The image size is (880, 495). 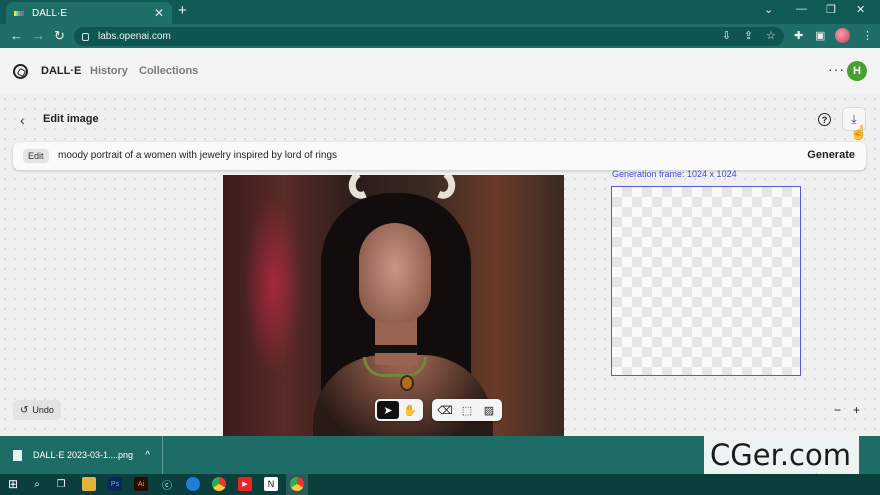 What do you see at coordinates (798, 35) in the screenshot?
I see `extensions-puzzle-icon: ✚` at bounding box center [798, 35].